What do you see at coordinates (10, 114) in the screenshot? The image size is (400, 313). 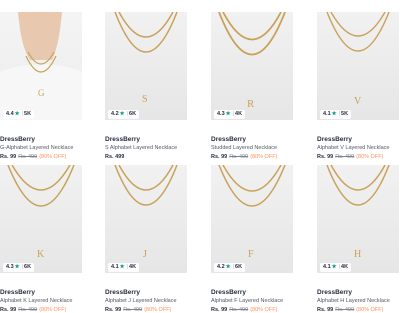 I see `rating-value: 4.4` at bounding box center [10, 114].